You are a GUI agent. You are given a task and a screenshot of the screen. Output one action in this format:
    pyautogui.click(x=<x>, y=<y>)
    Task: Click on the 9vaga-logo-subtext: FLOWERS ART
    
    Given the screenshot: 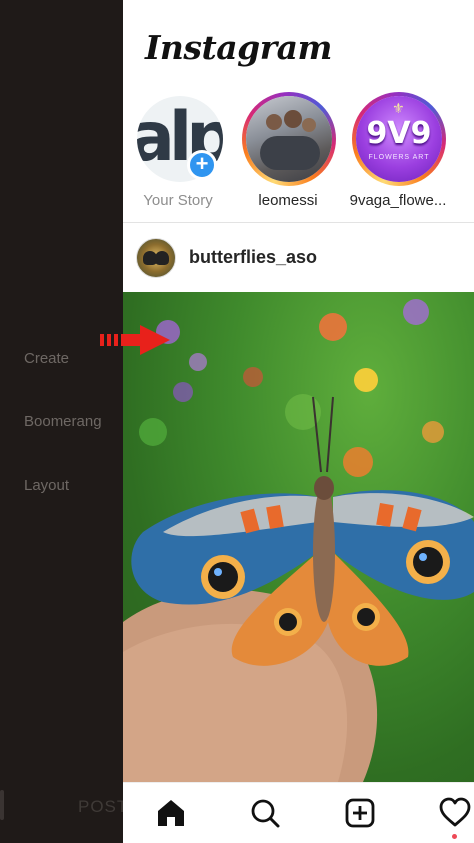 What is the action you would take?
    pyautogui.click(x=399, y=157)
    